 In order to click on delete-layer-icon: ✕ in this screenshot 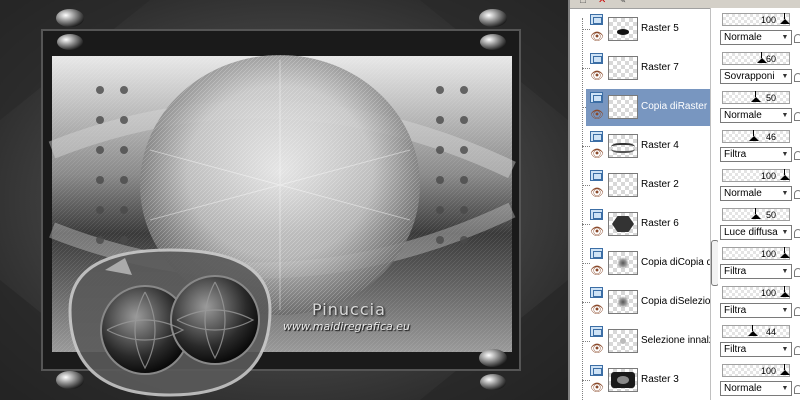, I will do `click(603, 3)`.